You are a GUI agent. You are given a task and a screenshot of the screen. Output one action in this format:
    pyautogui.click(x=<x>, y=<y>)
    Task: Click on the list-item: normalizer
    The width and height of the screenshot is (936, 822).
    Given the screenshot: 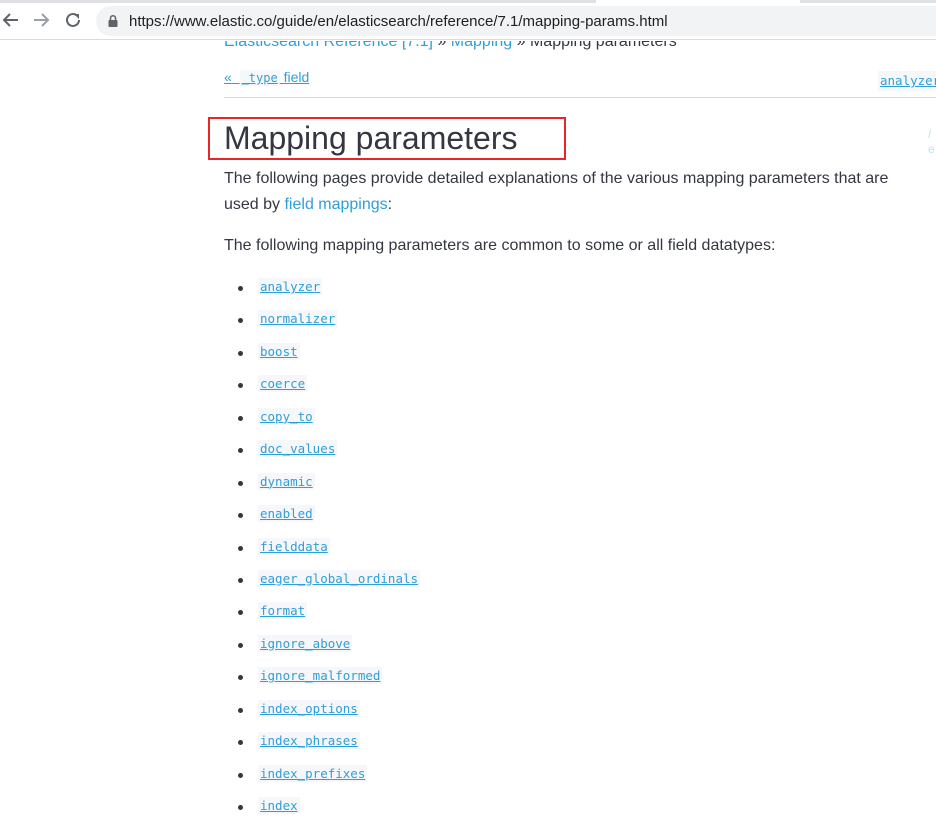 What is the action you would take?
    pyautogui.click(x=322, y=326)
    